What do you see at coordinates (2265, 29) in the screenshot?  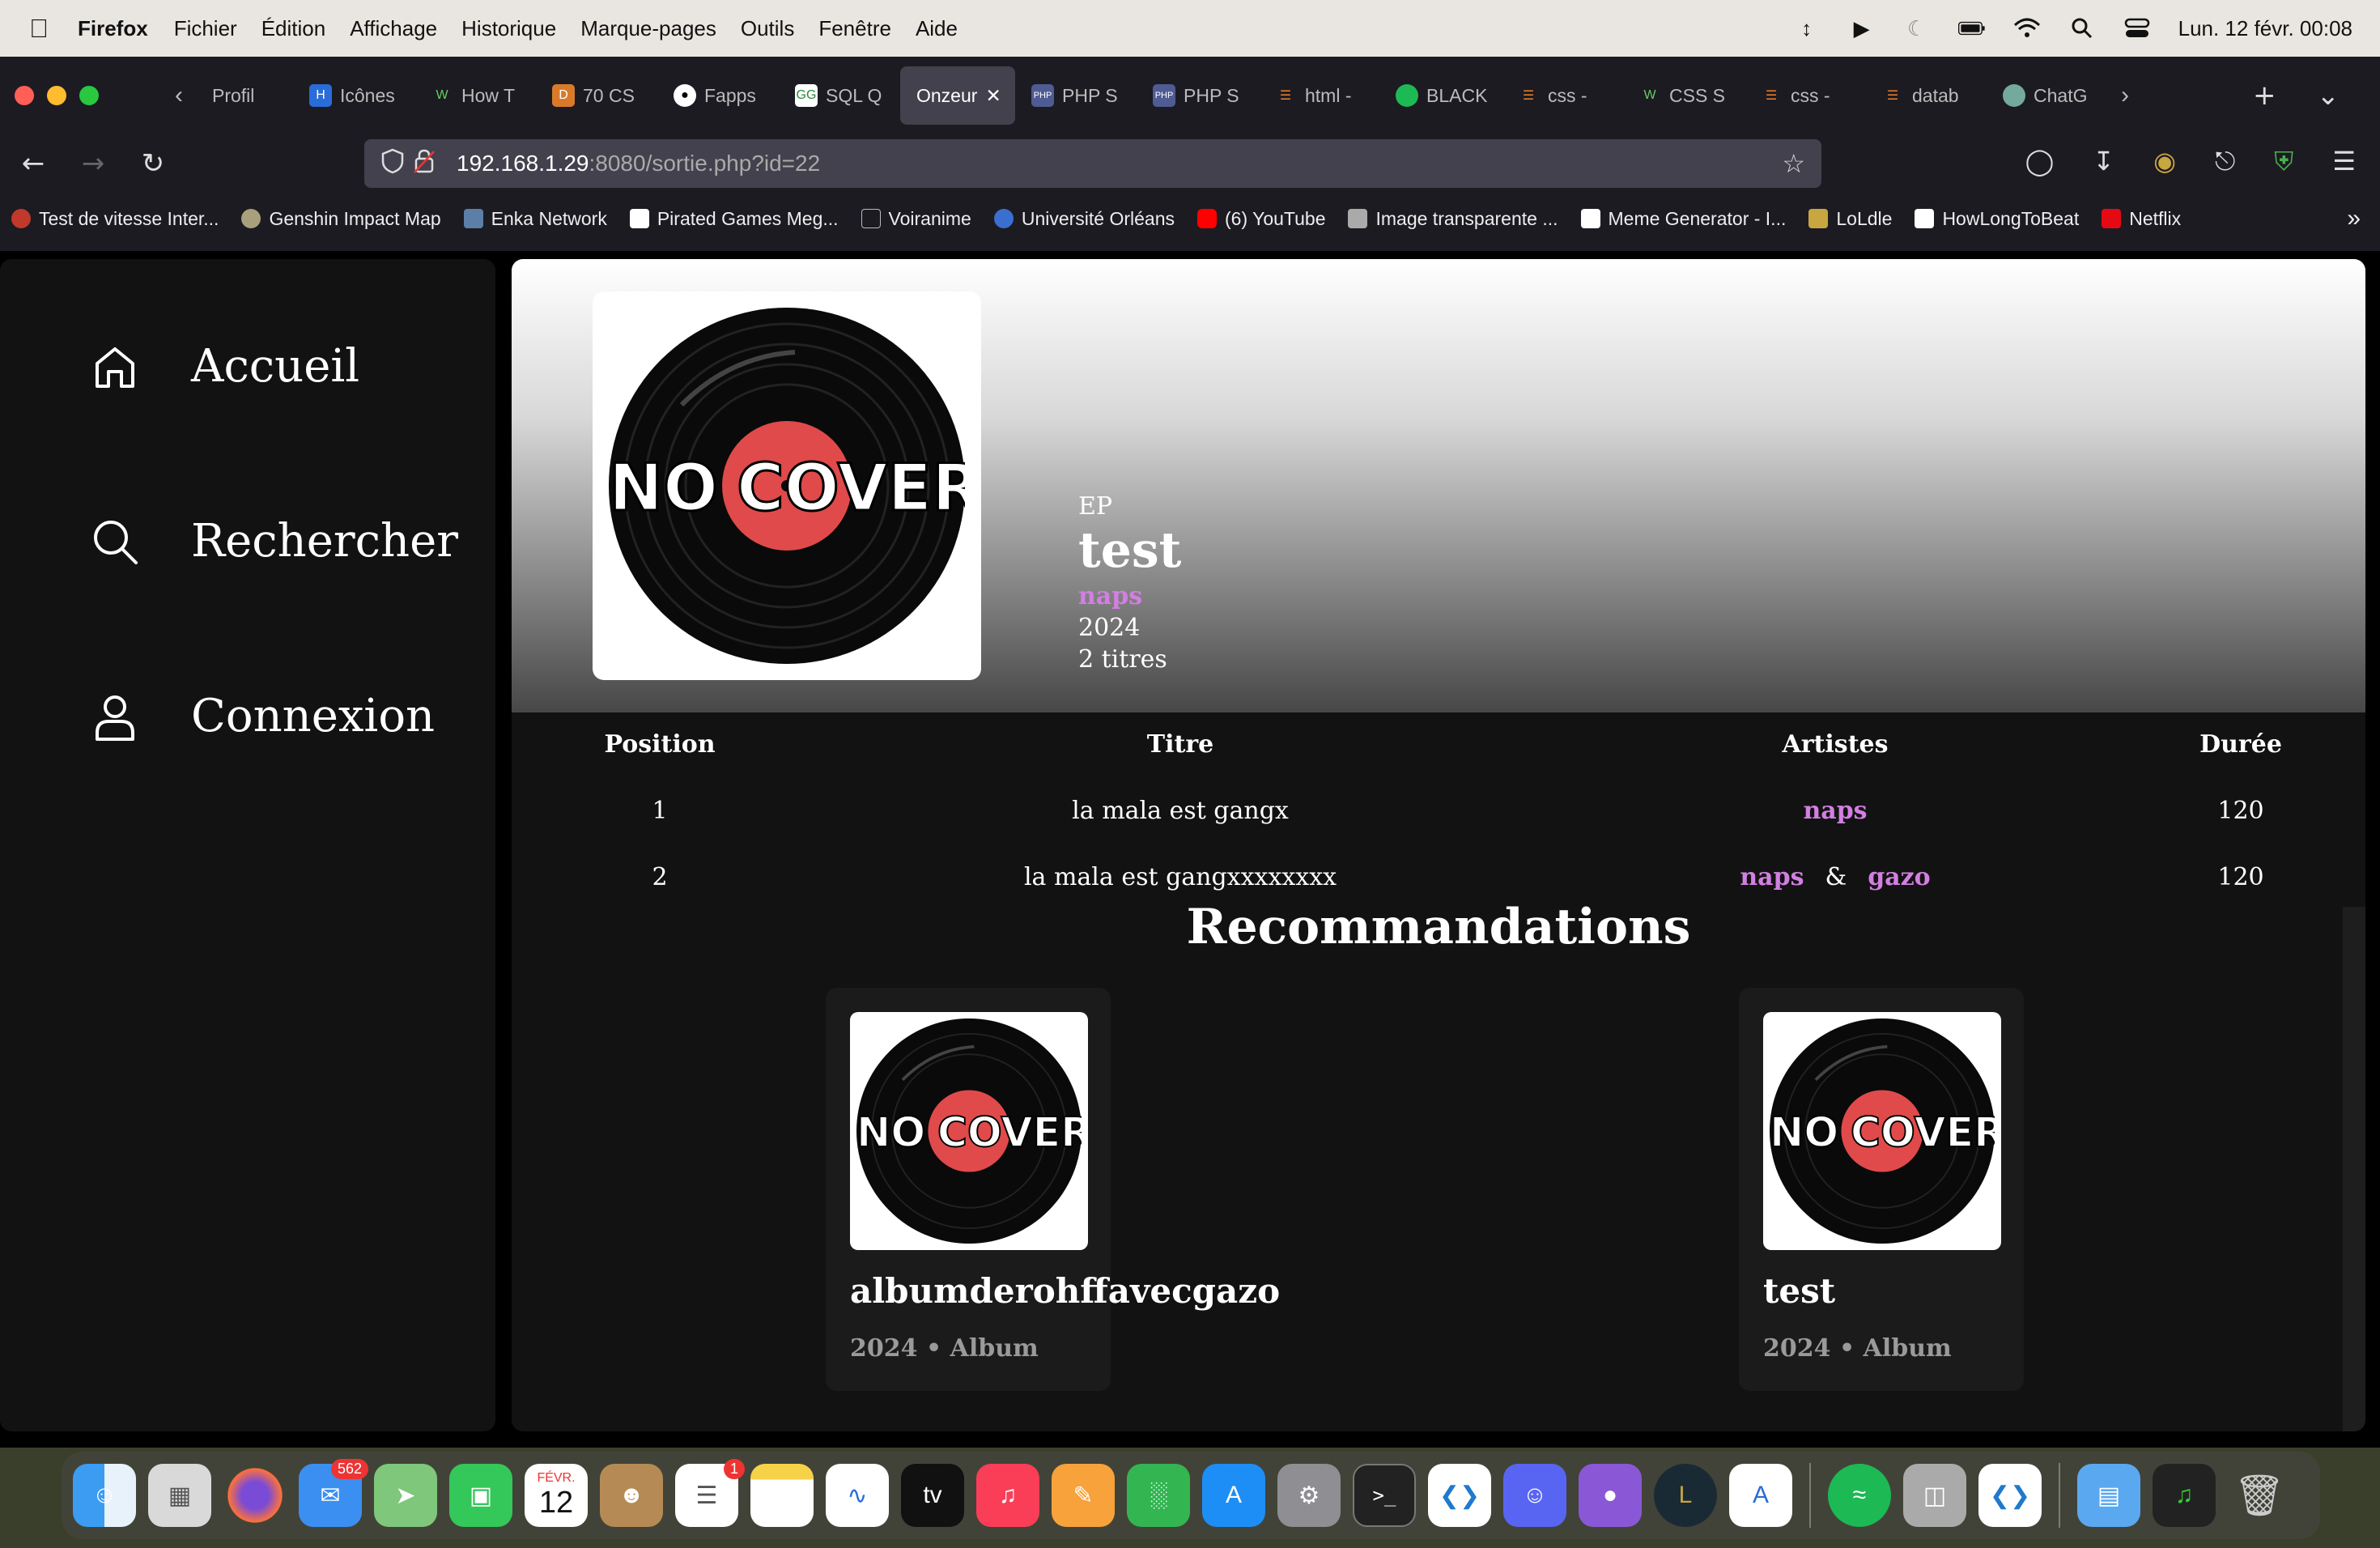 I see `menubar-clock: Lun. 12 févr. 00:08` at bounding box center [2265, 29].